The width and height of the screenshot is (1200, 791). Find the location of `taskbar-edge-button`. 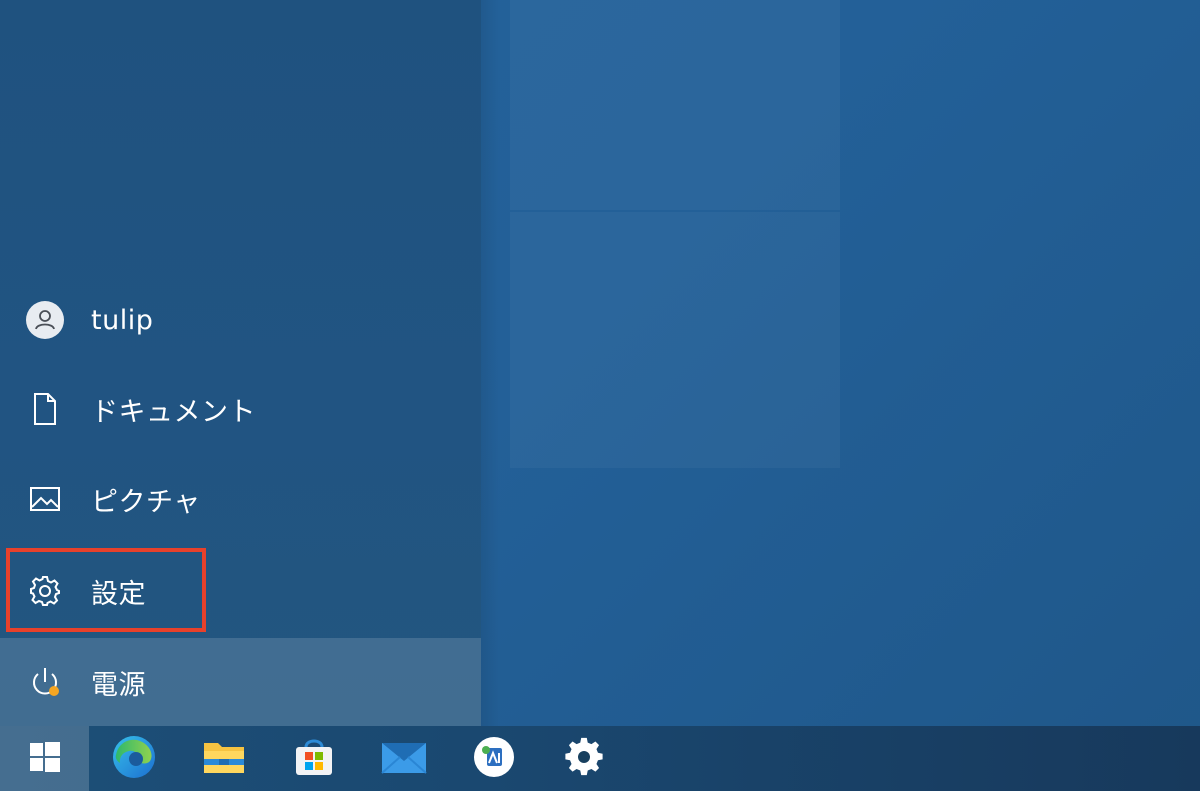

taskbar-edge-button is located at coordinates (134, 758).